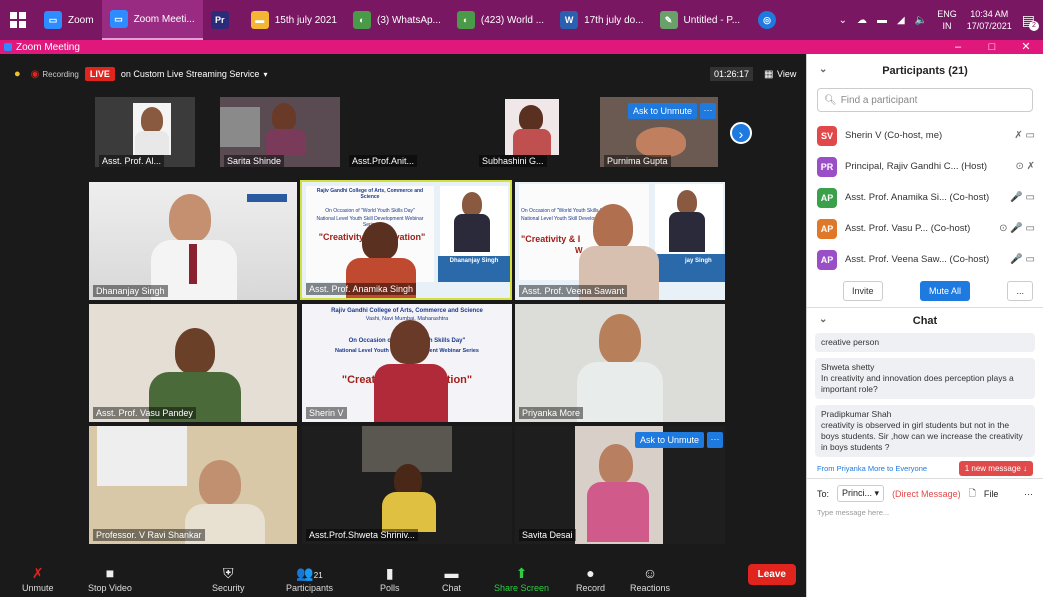 The height and width of the screenshot is (597, 1043). What do you see at coordinates (827, 197) in the screenshot?
I see `avatar: AP` at bounding box center [827, 197].